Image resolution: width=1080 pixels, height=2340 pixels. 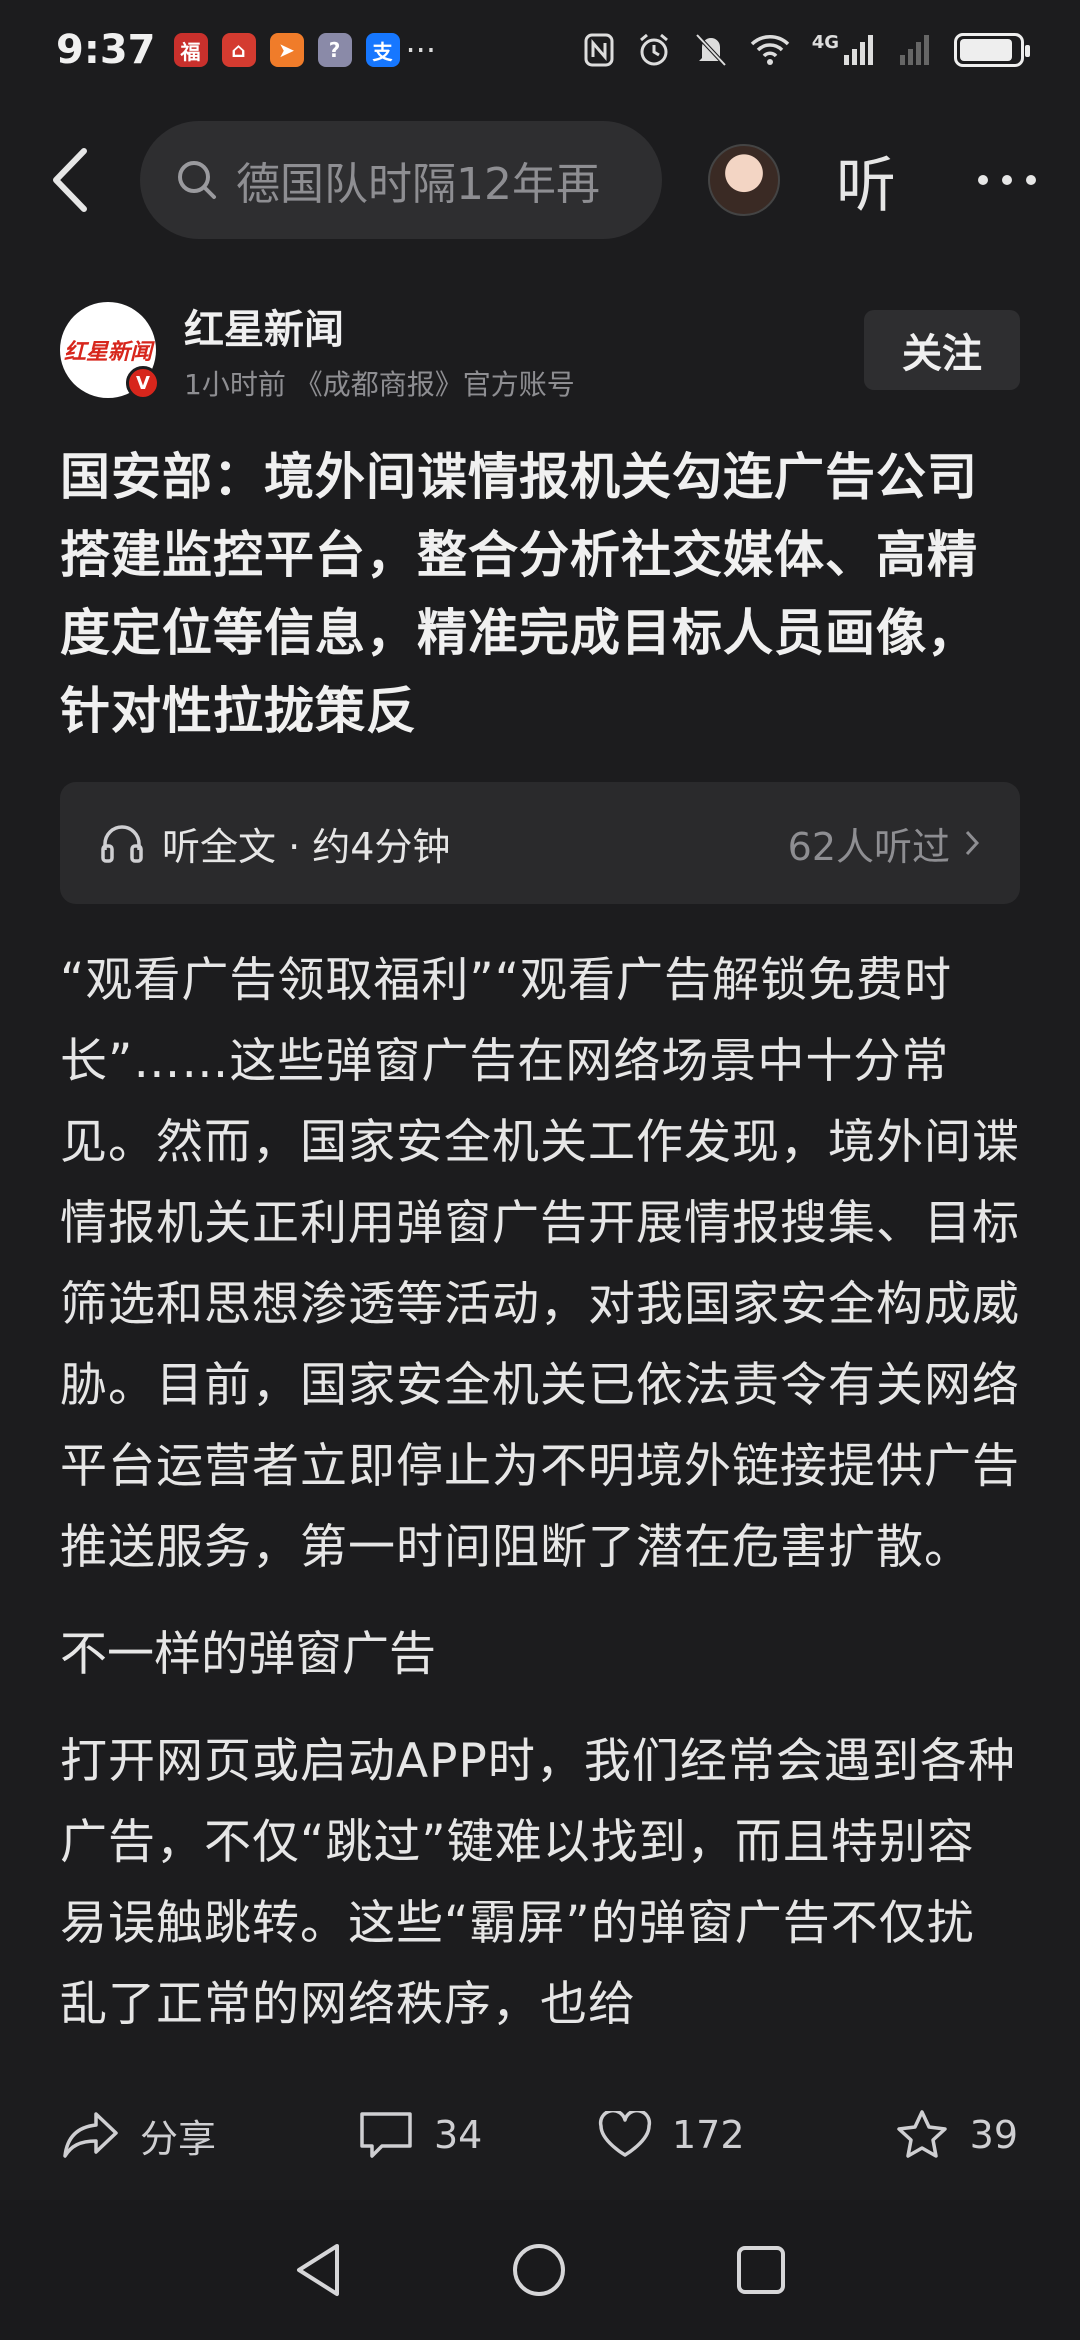 I want to click on signal-icon, so click(x=858, y=50).